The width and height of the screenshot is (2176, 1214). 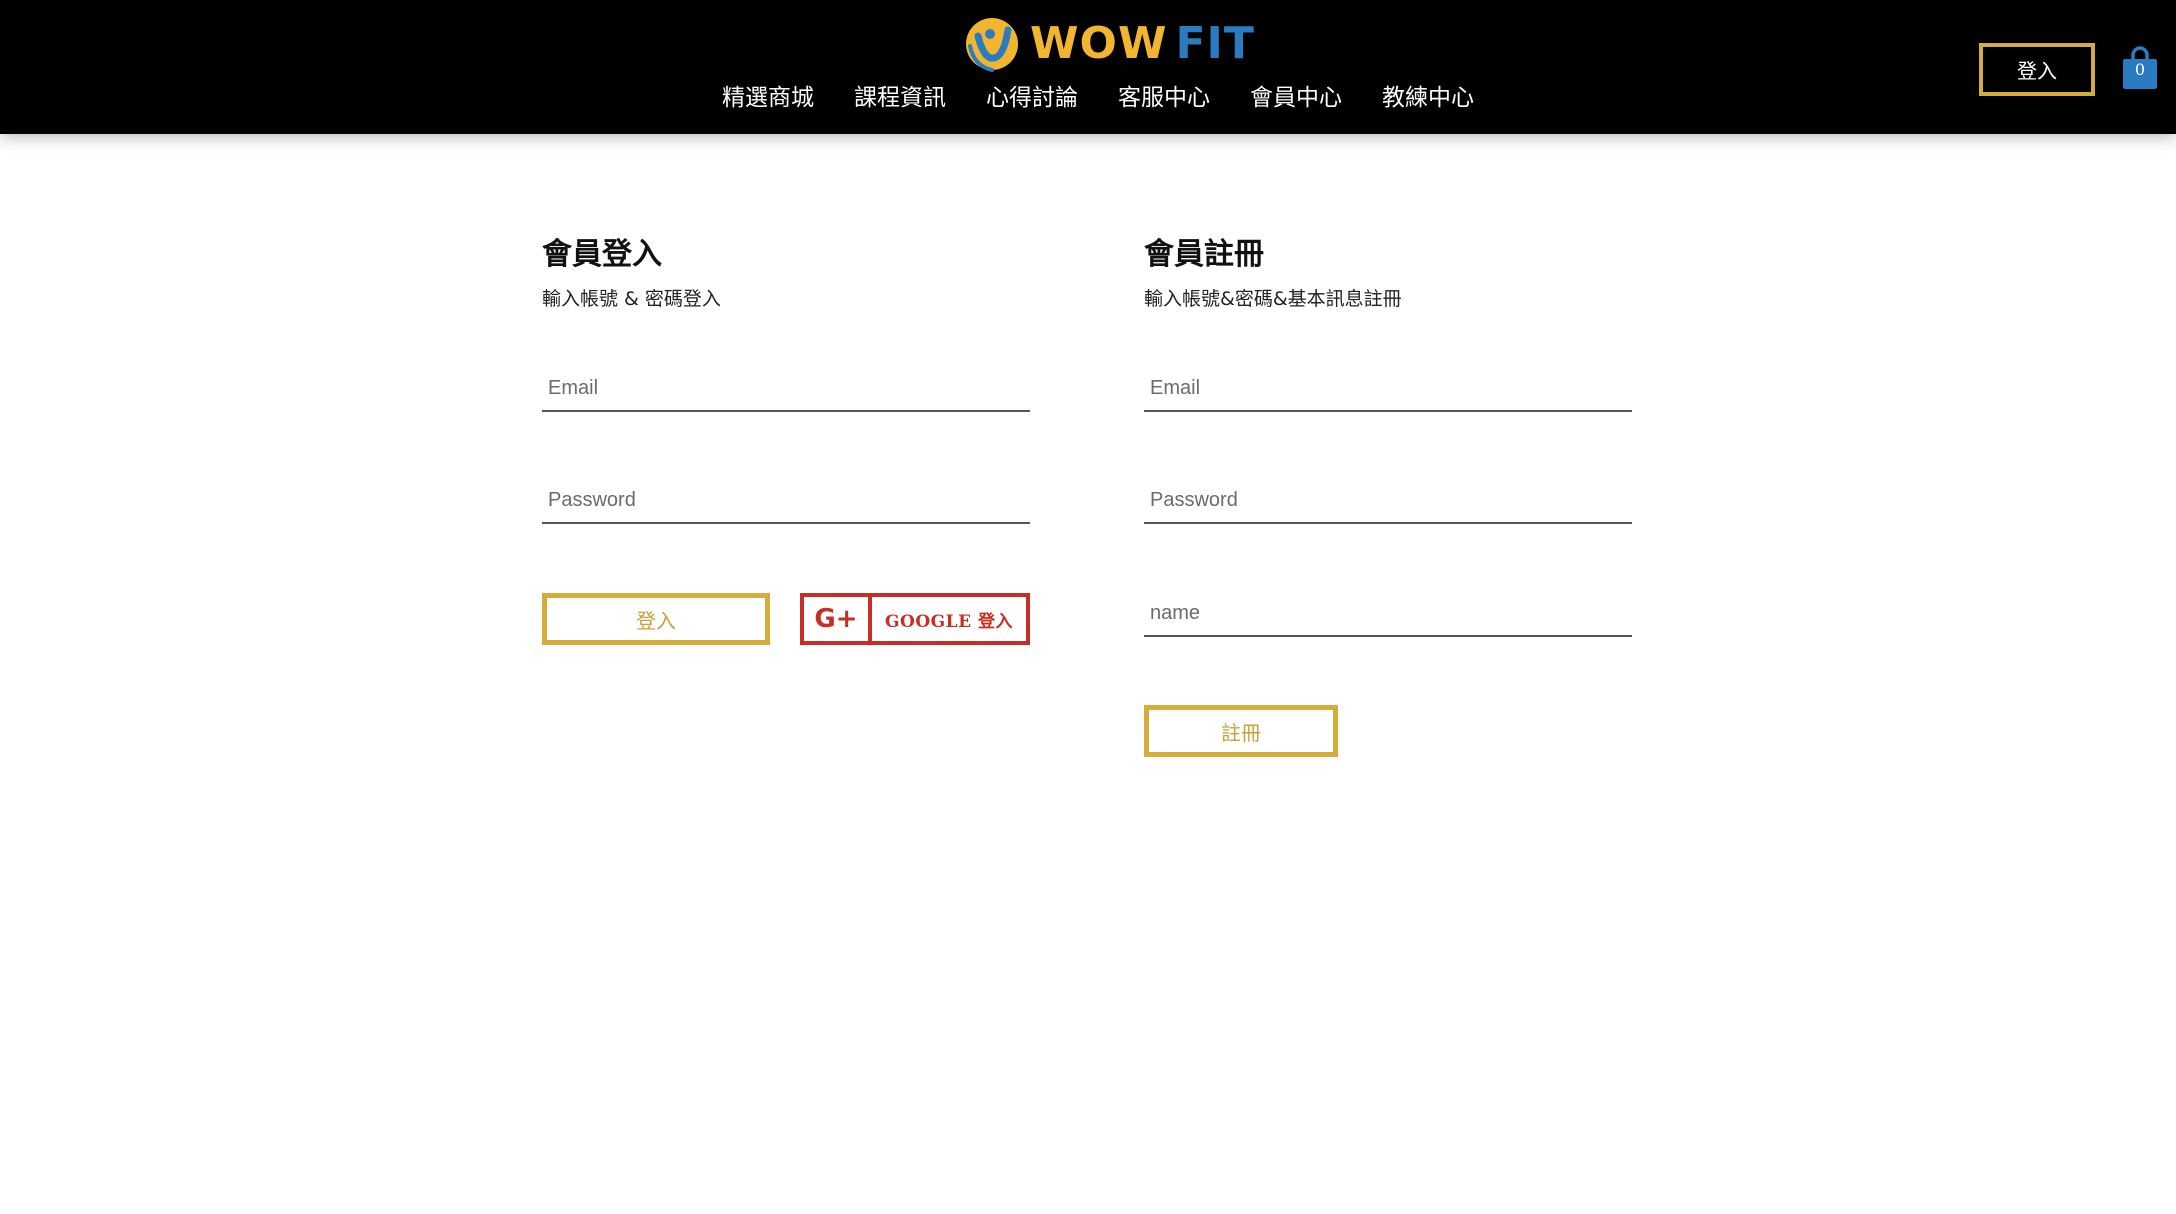 I want to click on logo-word-wow: WOW, so click(x=1099, y=43).